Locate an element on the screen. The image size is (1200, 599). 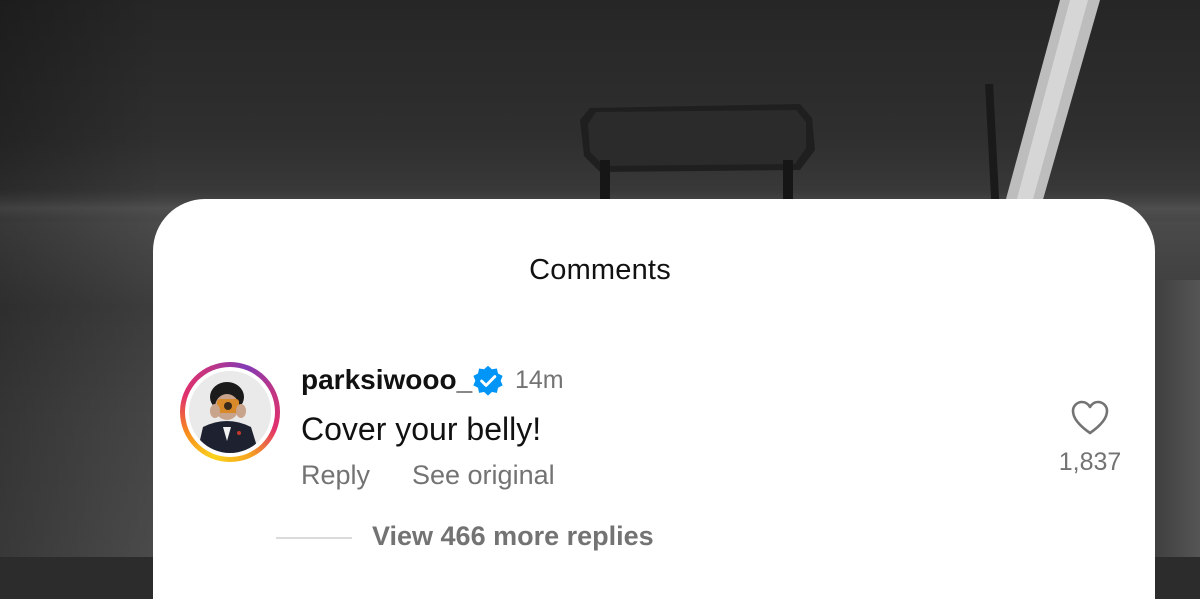
reply-button: Reply is located at coordinates (335, 475).